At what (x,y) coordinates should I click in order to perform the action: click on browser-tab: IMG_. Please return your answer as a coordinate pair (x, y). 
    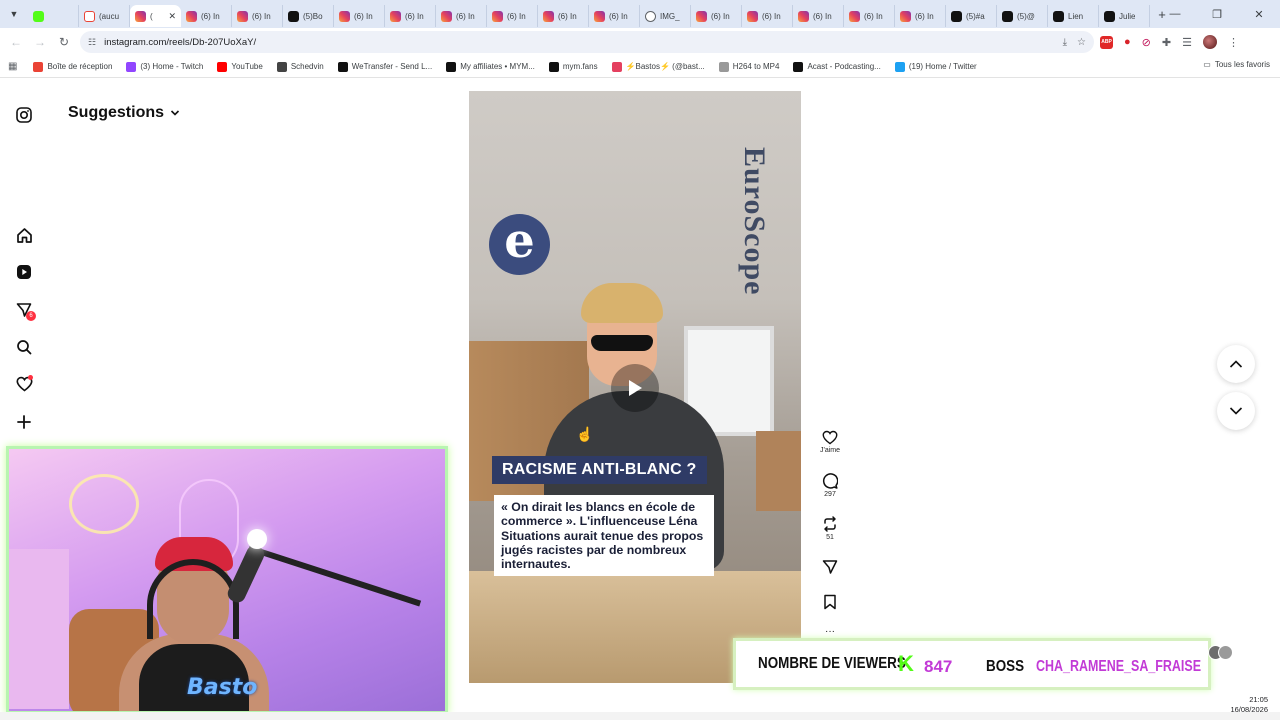
    Looking at the image, I should click on (665, 16).